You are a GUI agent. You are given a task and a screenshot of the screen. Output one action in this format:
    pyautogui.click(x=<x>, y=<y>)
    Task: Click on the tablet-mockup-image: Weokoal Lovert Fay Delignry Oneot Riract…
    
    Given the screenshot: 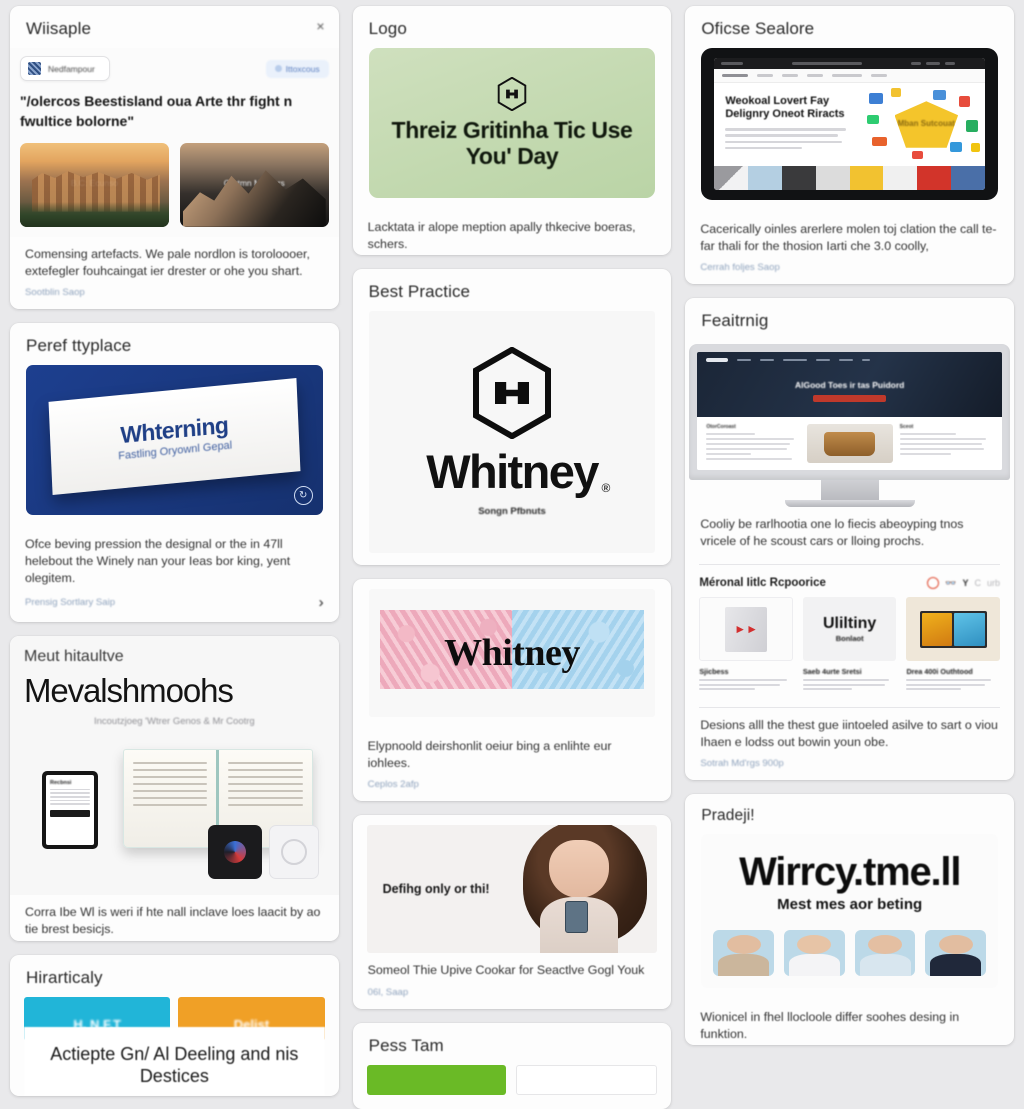 What is the action you would take?
    pyautogui.click(x=849, y=124)
    